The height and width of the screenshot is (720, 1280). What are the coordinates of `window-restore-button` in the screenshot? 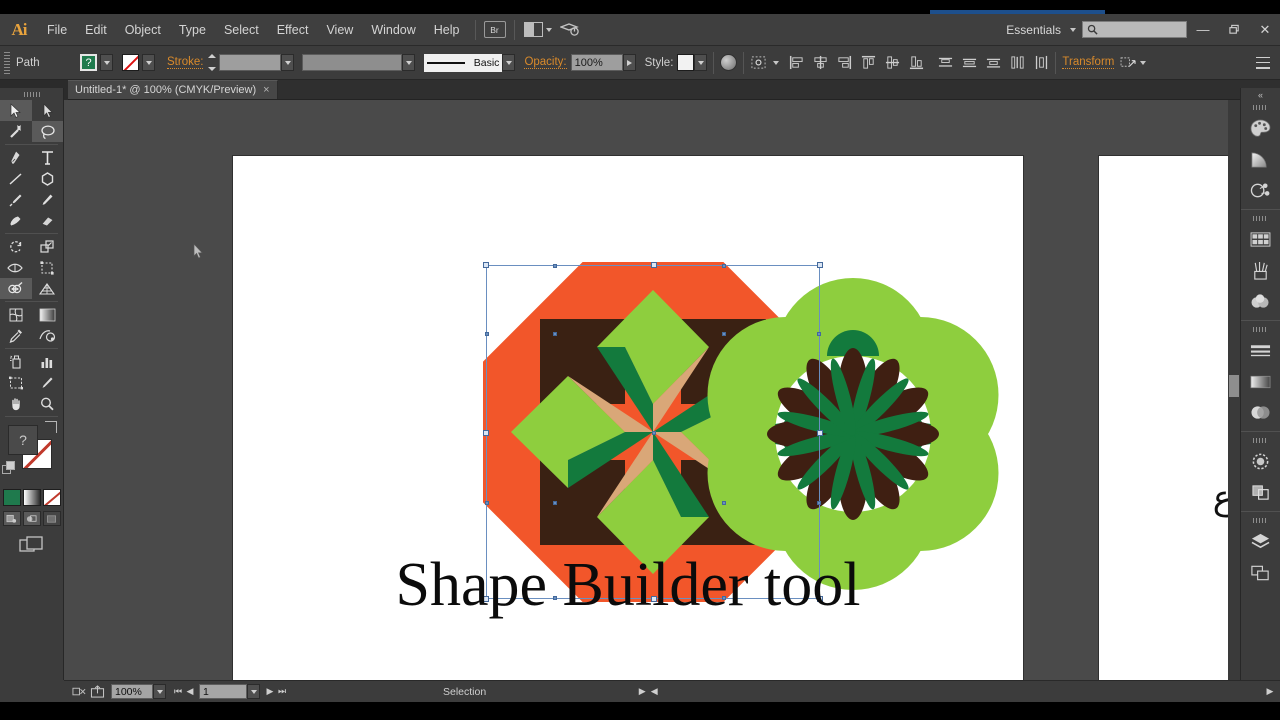 It's located at (1234, 30).